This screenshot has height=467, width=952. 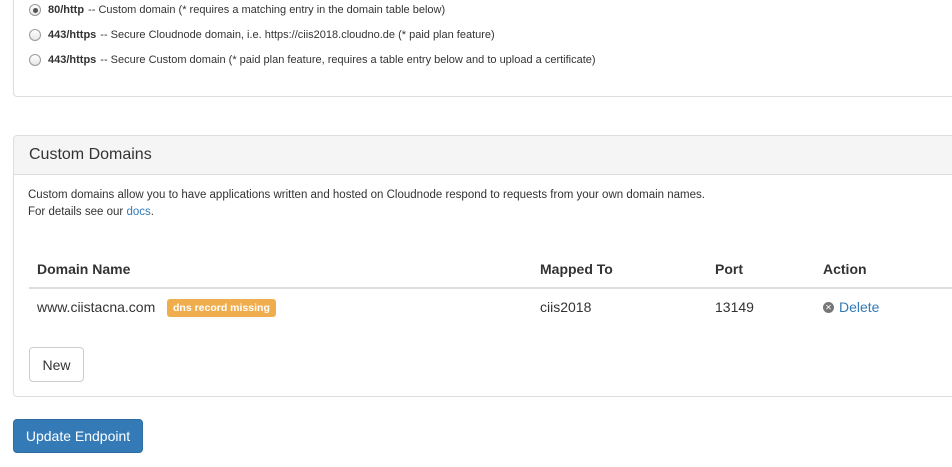 I want to click on column-header-domain-name: Domain Name, so click(x=84, y=269).